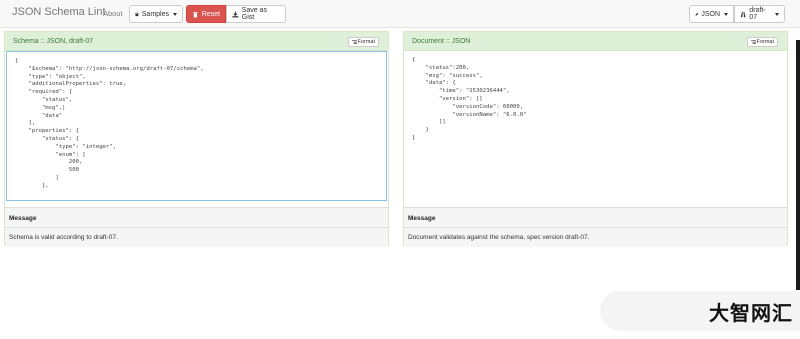  Describe the element at coordinates (196, 41) in the screenshot. I see `schema-panel-heading: Schema :: JSON, draft-07 Format` at that location.